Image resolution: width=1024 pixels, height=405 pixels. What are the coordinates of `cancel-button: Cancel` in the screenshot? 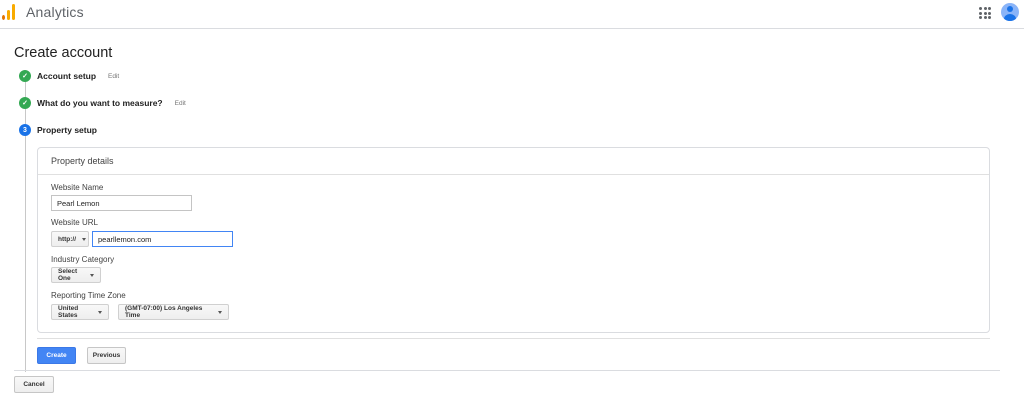 It's located at (34, 384).